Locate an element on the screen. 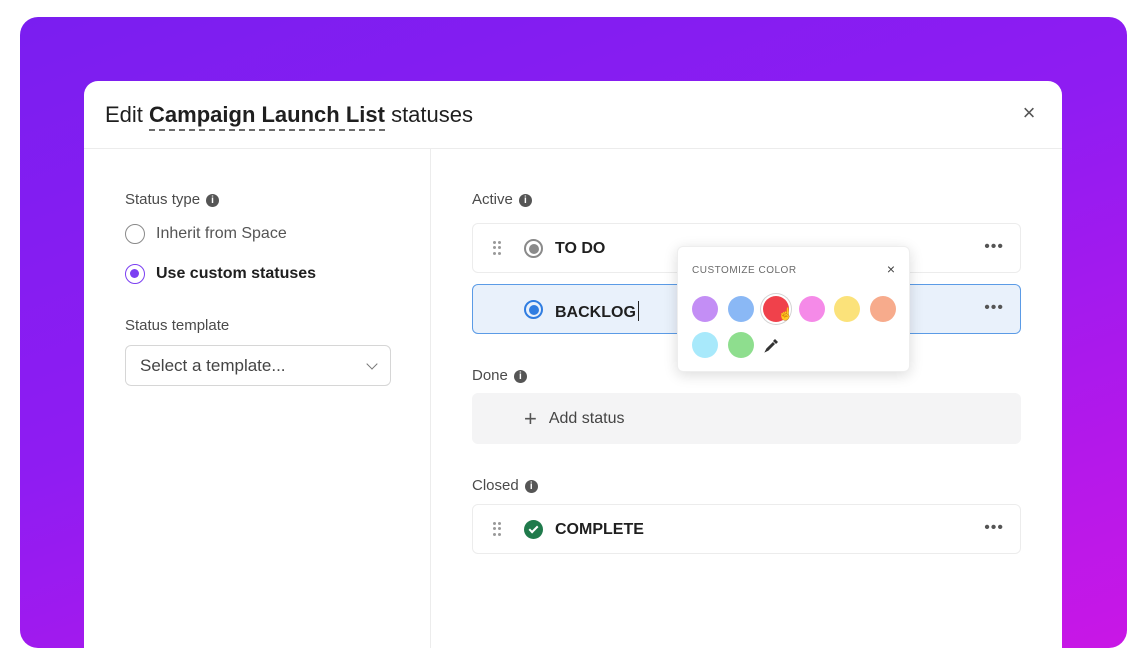 Image resolution: width=1147 pixels, height=667 pixels. text-caret is located at coordinates (638, 311).